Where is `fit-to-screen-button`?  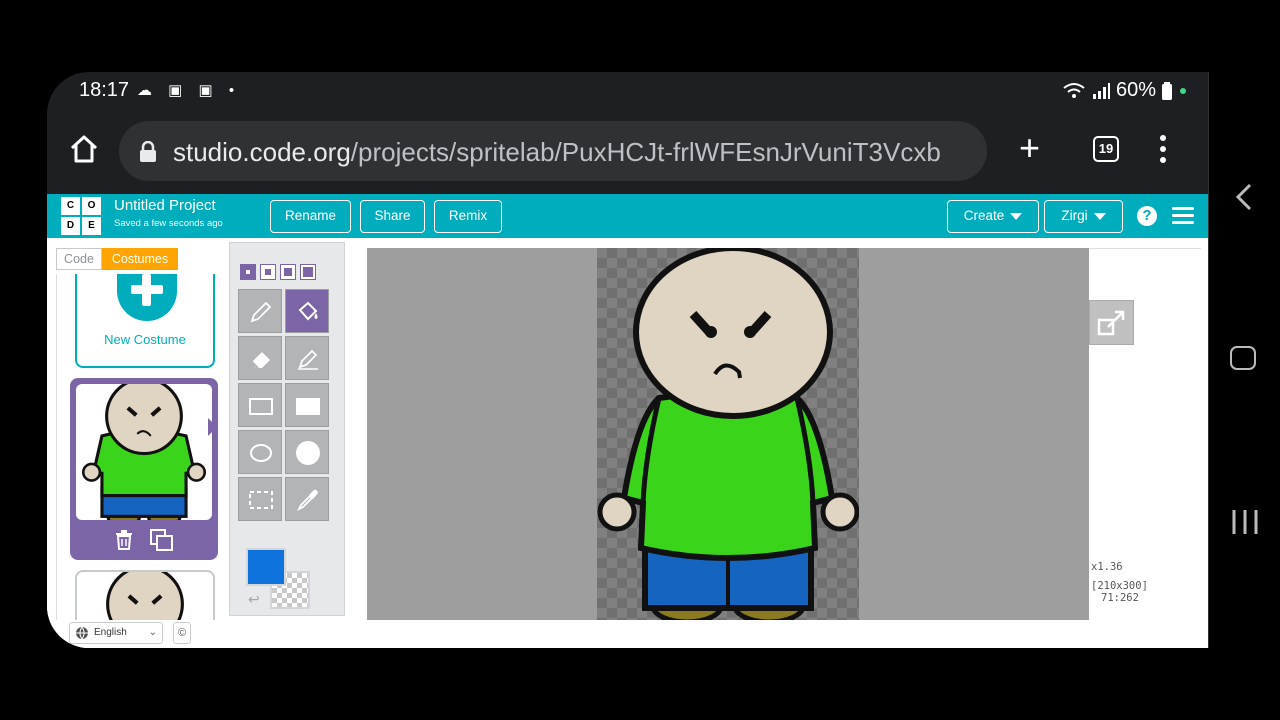
fit-to-screen-button is located at coordinates (1111, 322).